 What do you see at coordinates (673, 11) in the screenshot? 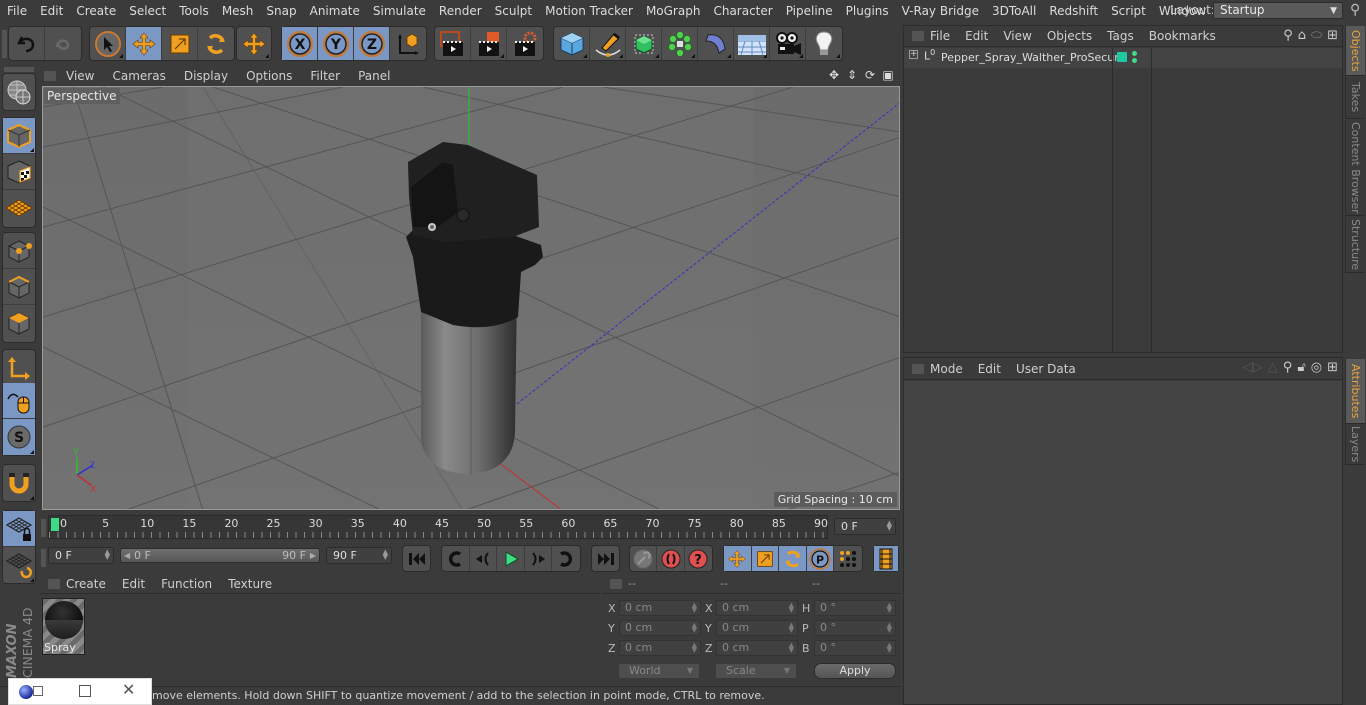
I see `menu-mograph: MoGraph` at bounding box center [673, 11].